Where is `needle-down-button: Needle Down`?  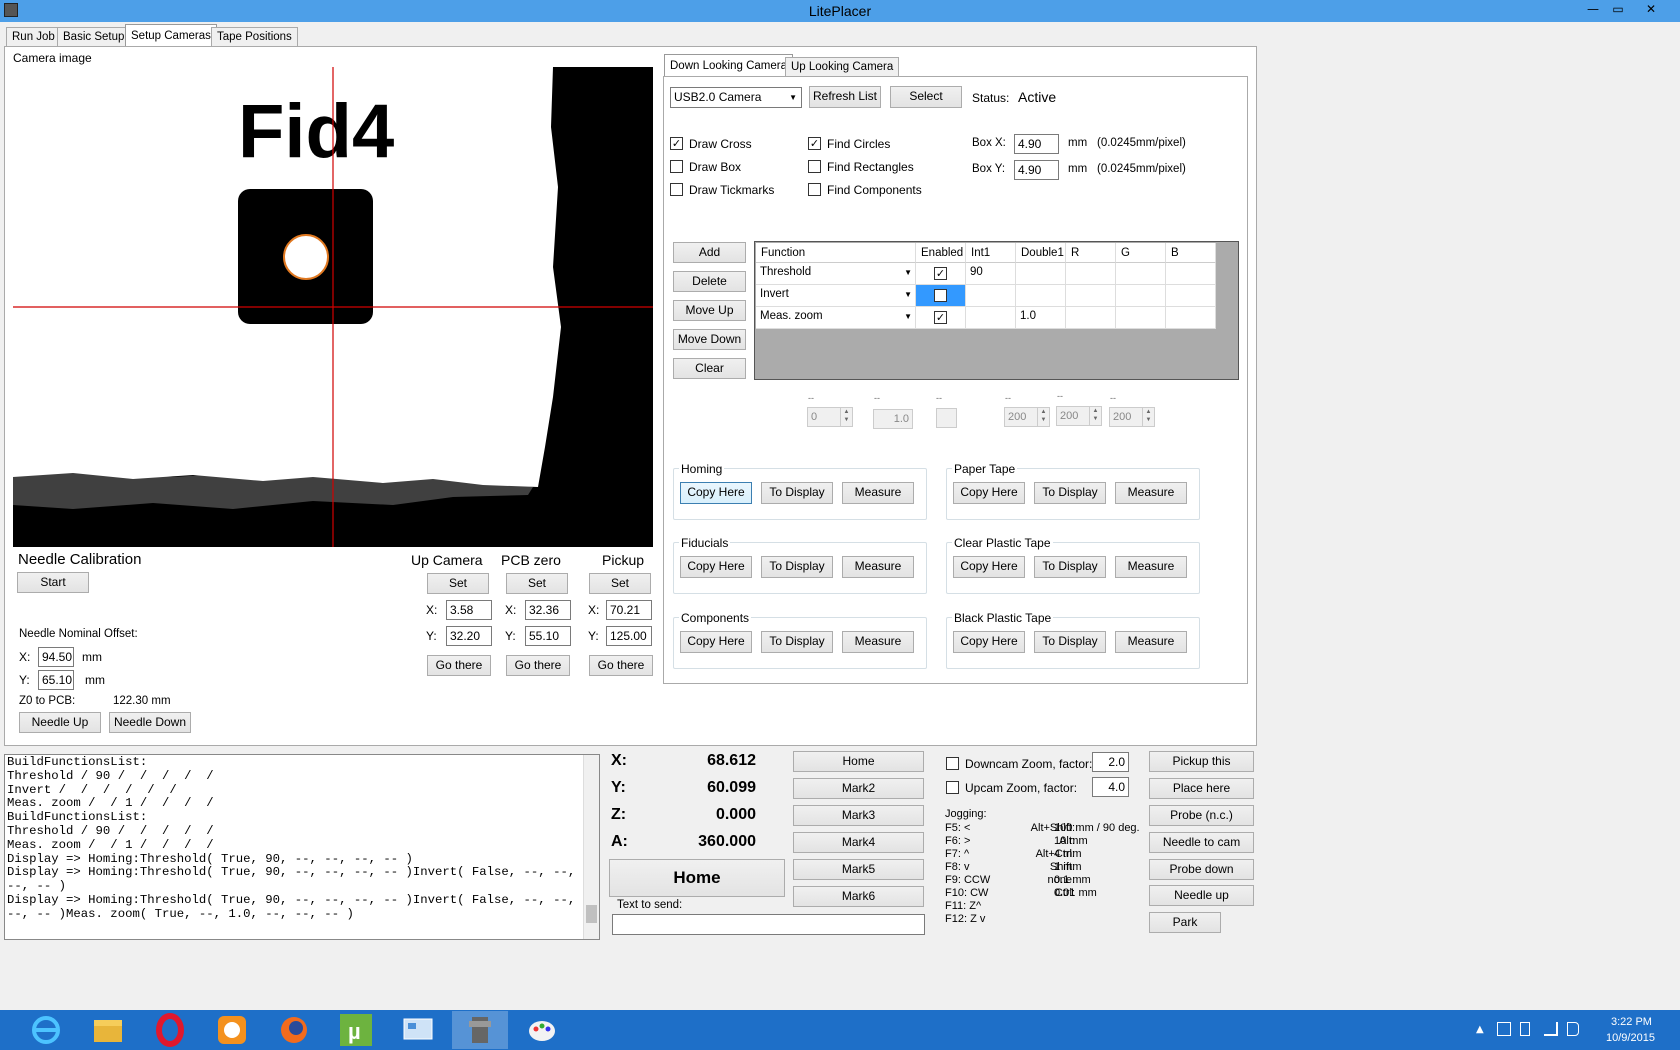
needle-down-button: Needle Down is located at coordinates (150, 722).